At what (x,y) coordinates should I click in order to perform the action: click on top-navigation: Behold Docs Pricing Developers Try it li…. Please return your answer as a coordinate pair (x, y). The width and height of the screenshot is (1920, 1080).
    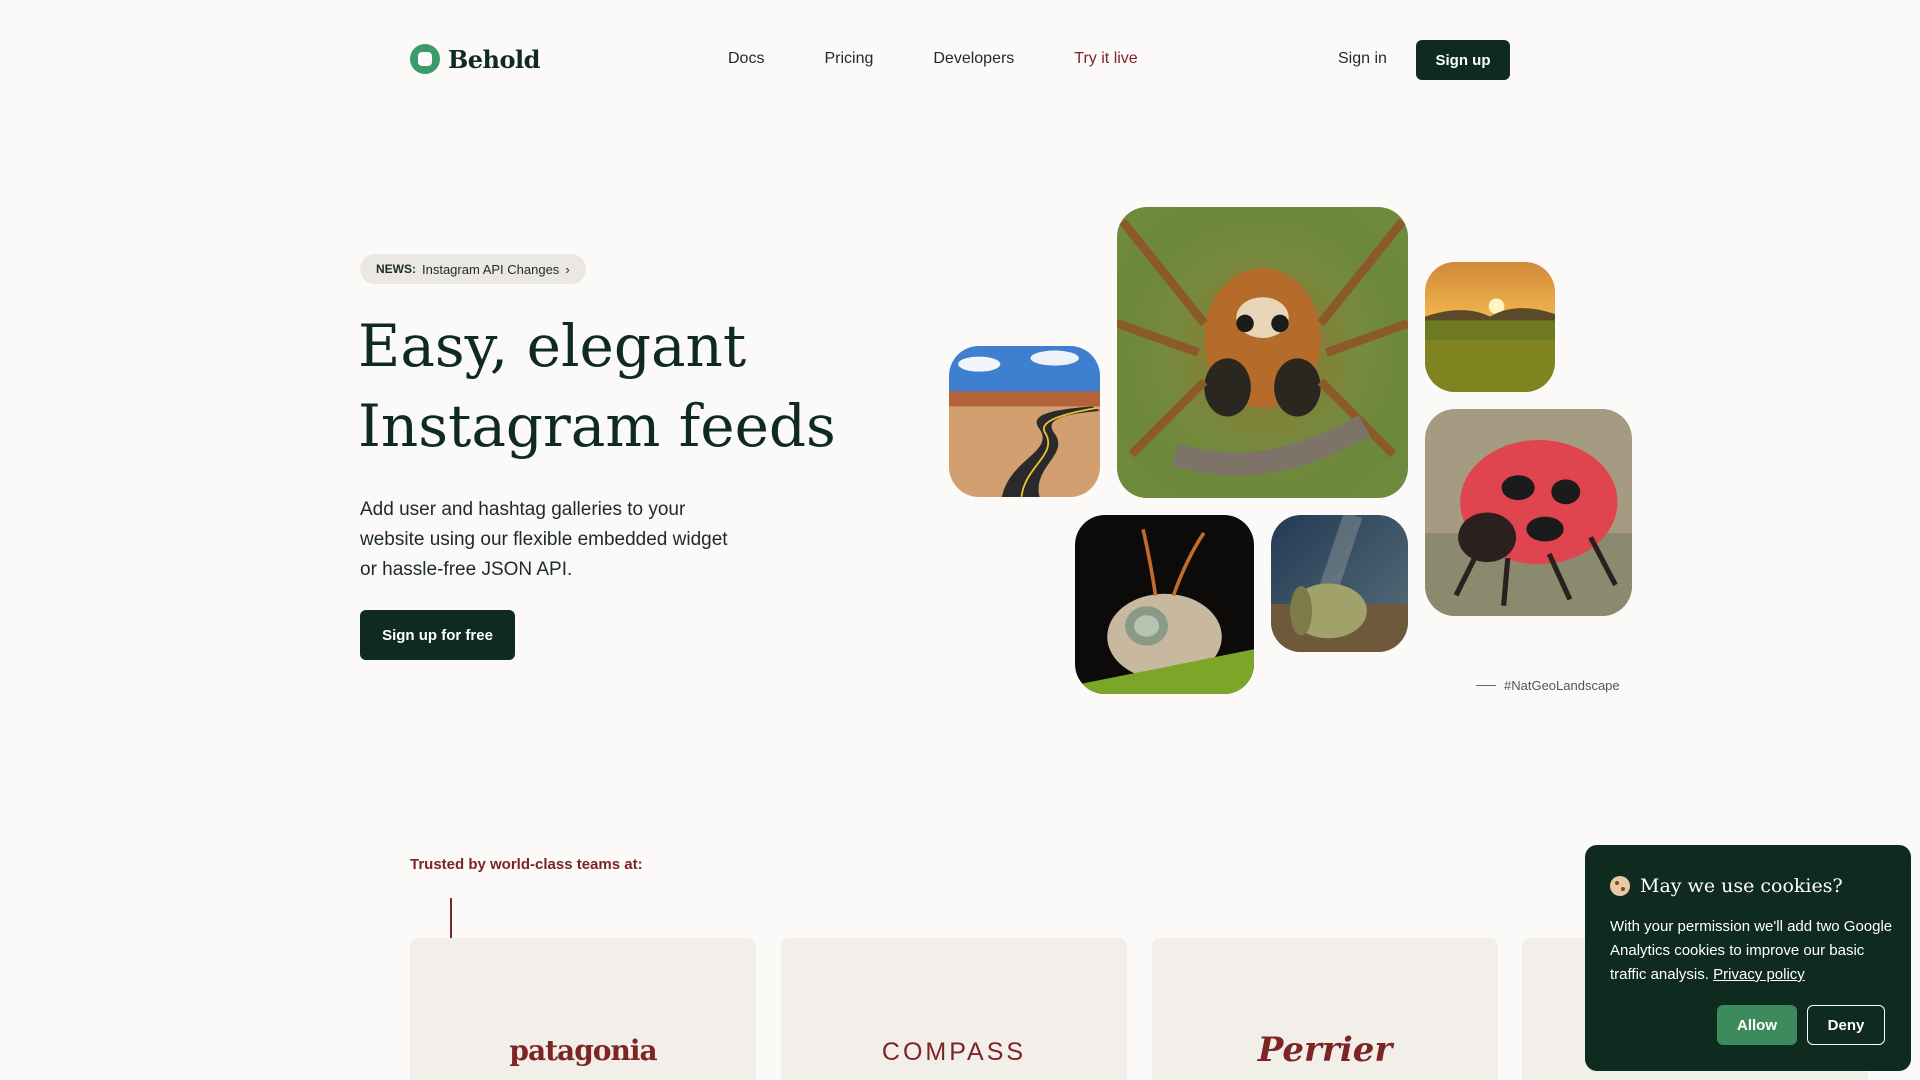
    Looking at the image, I should click on (960, 60).